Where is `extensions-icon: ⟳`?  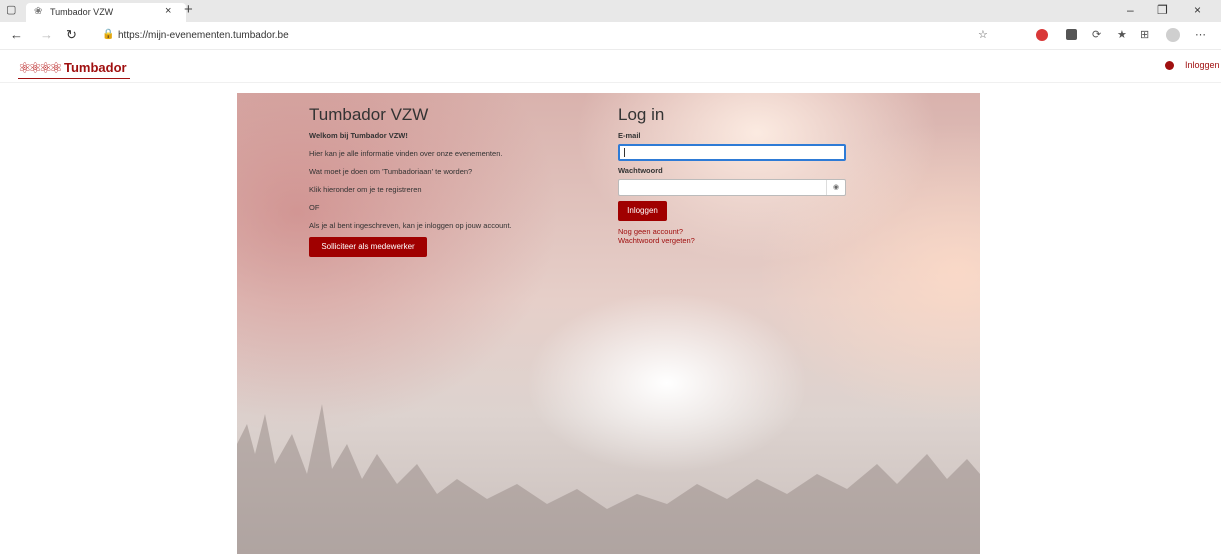 extensions-icon: ⟳ is located at coordinates (1096, 34).